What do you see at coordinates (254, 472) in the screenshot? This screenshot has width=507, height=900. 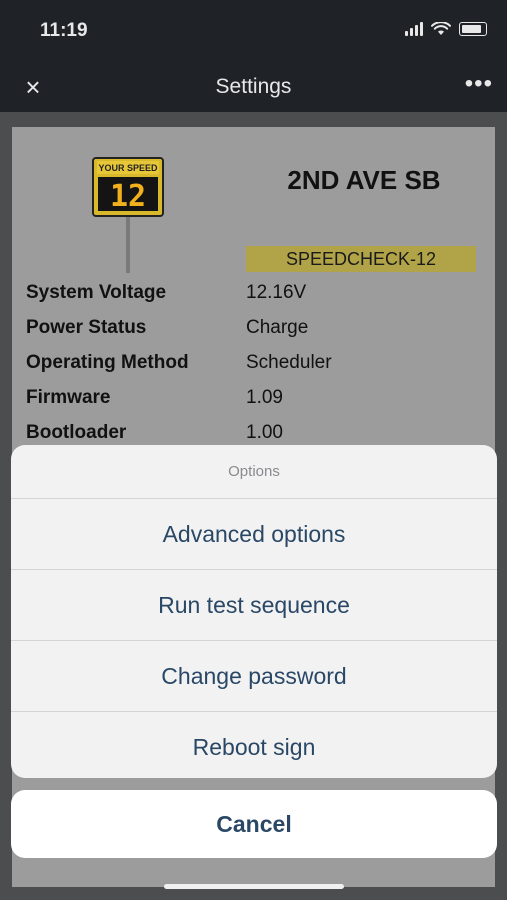 I see `sheet-title: Options` at bounding box center [254, 472].